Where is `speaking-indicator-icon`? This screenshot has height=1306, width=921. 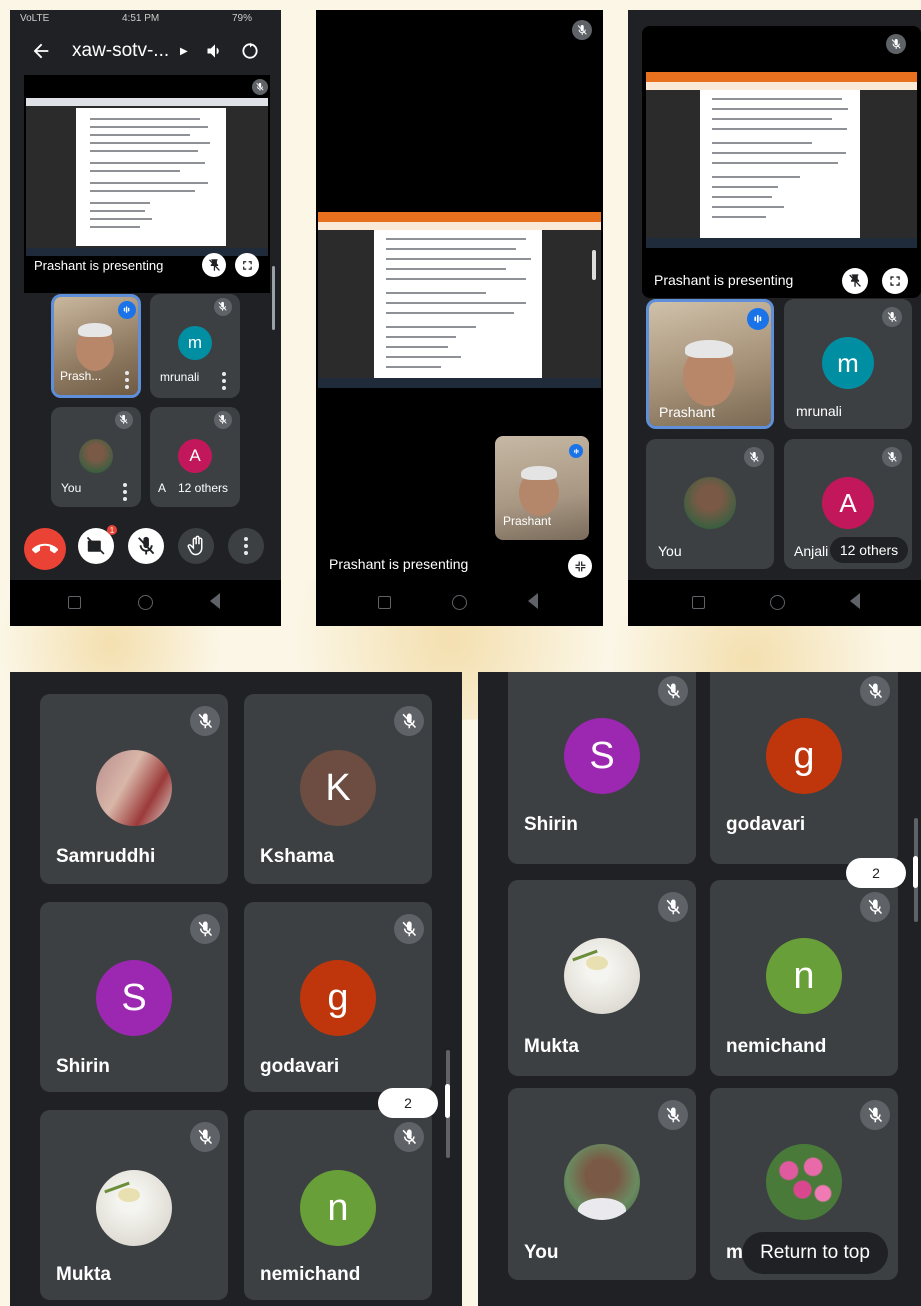
speaking-indicator-icon is located at coordinates (576, 451).